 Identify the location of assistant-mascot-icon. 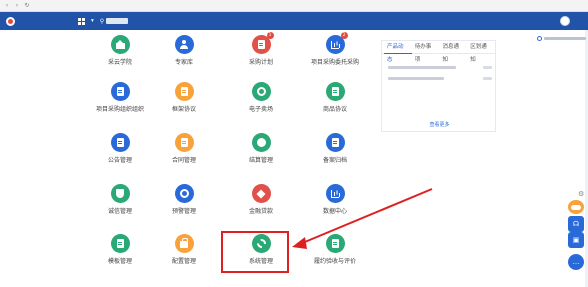
(576, 207).